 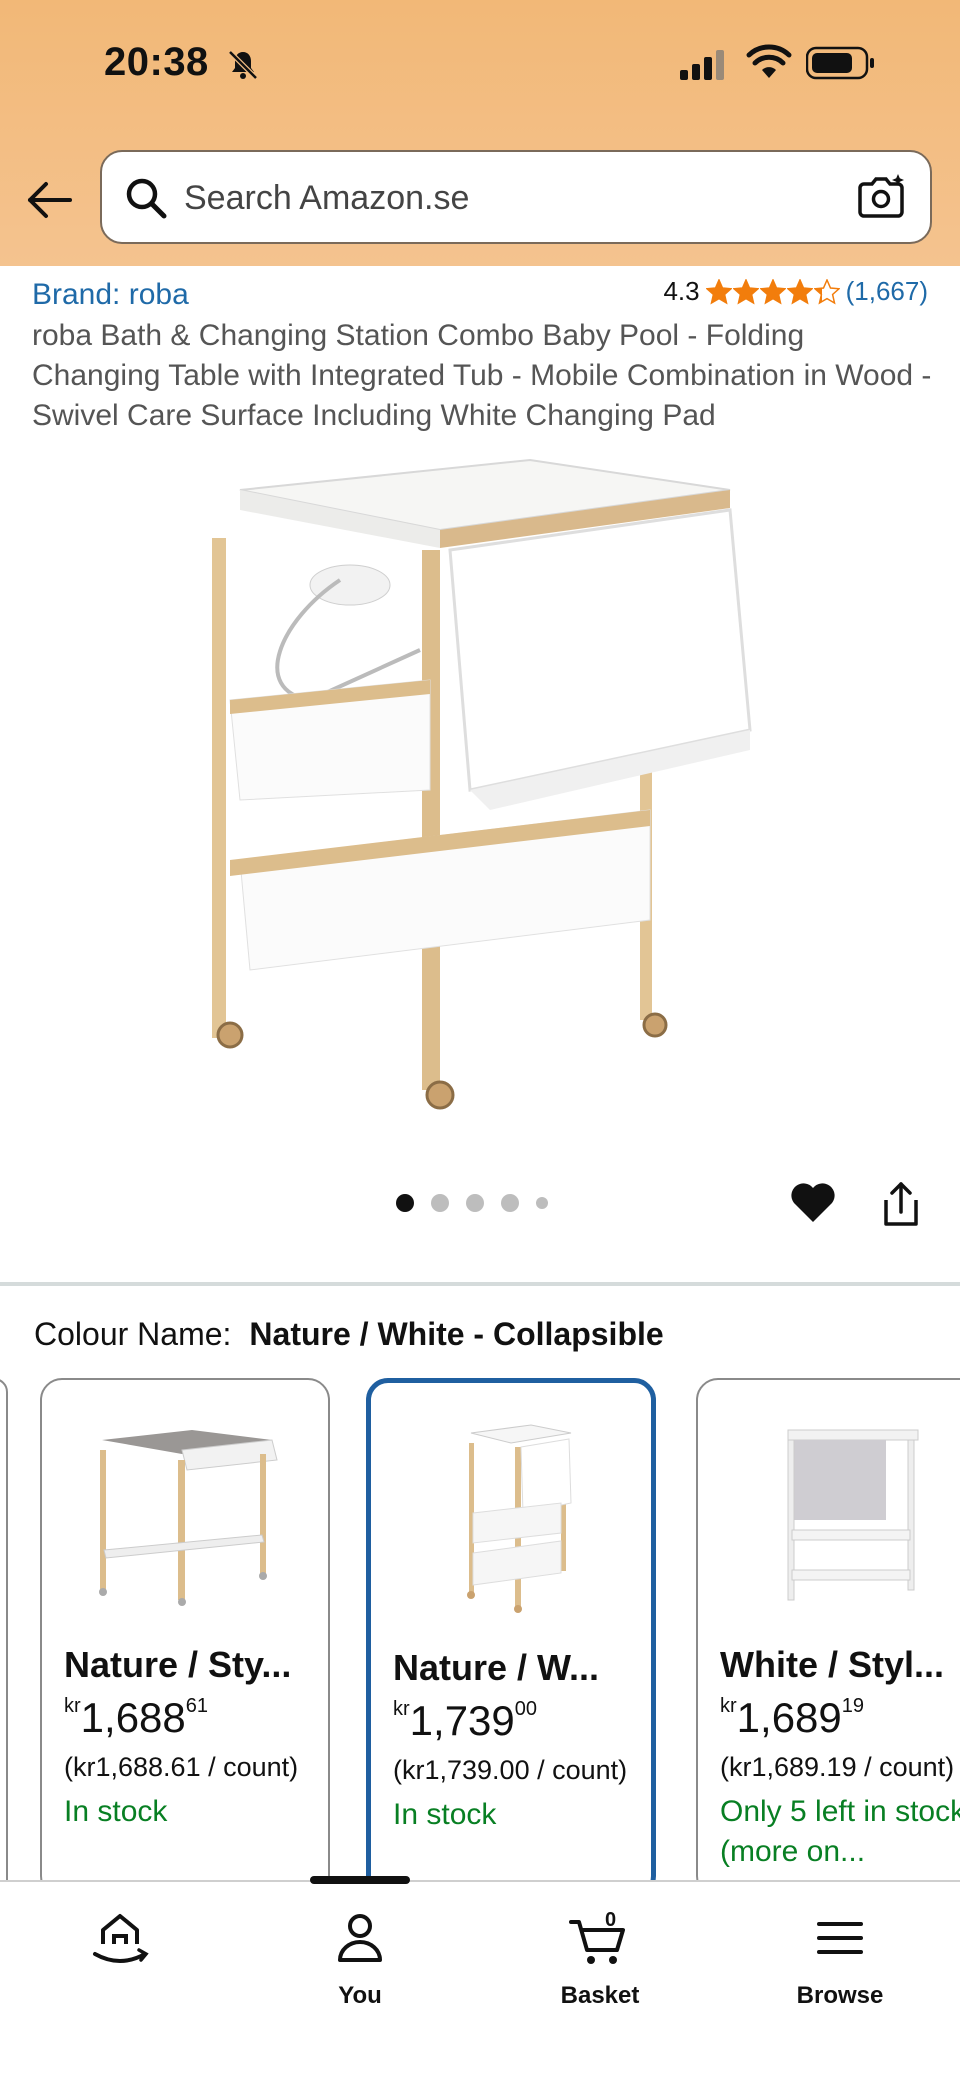 I want to click on camera-lens-icon, so click(x=881, y=197).